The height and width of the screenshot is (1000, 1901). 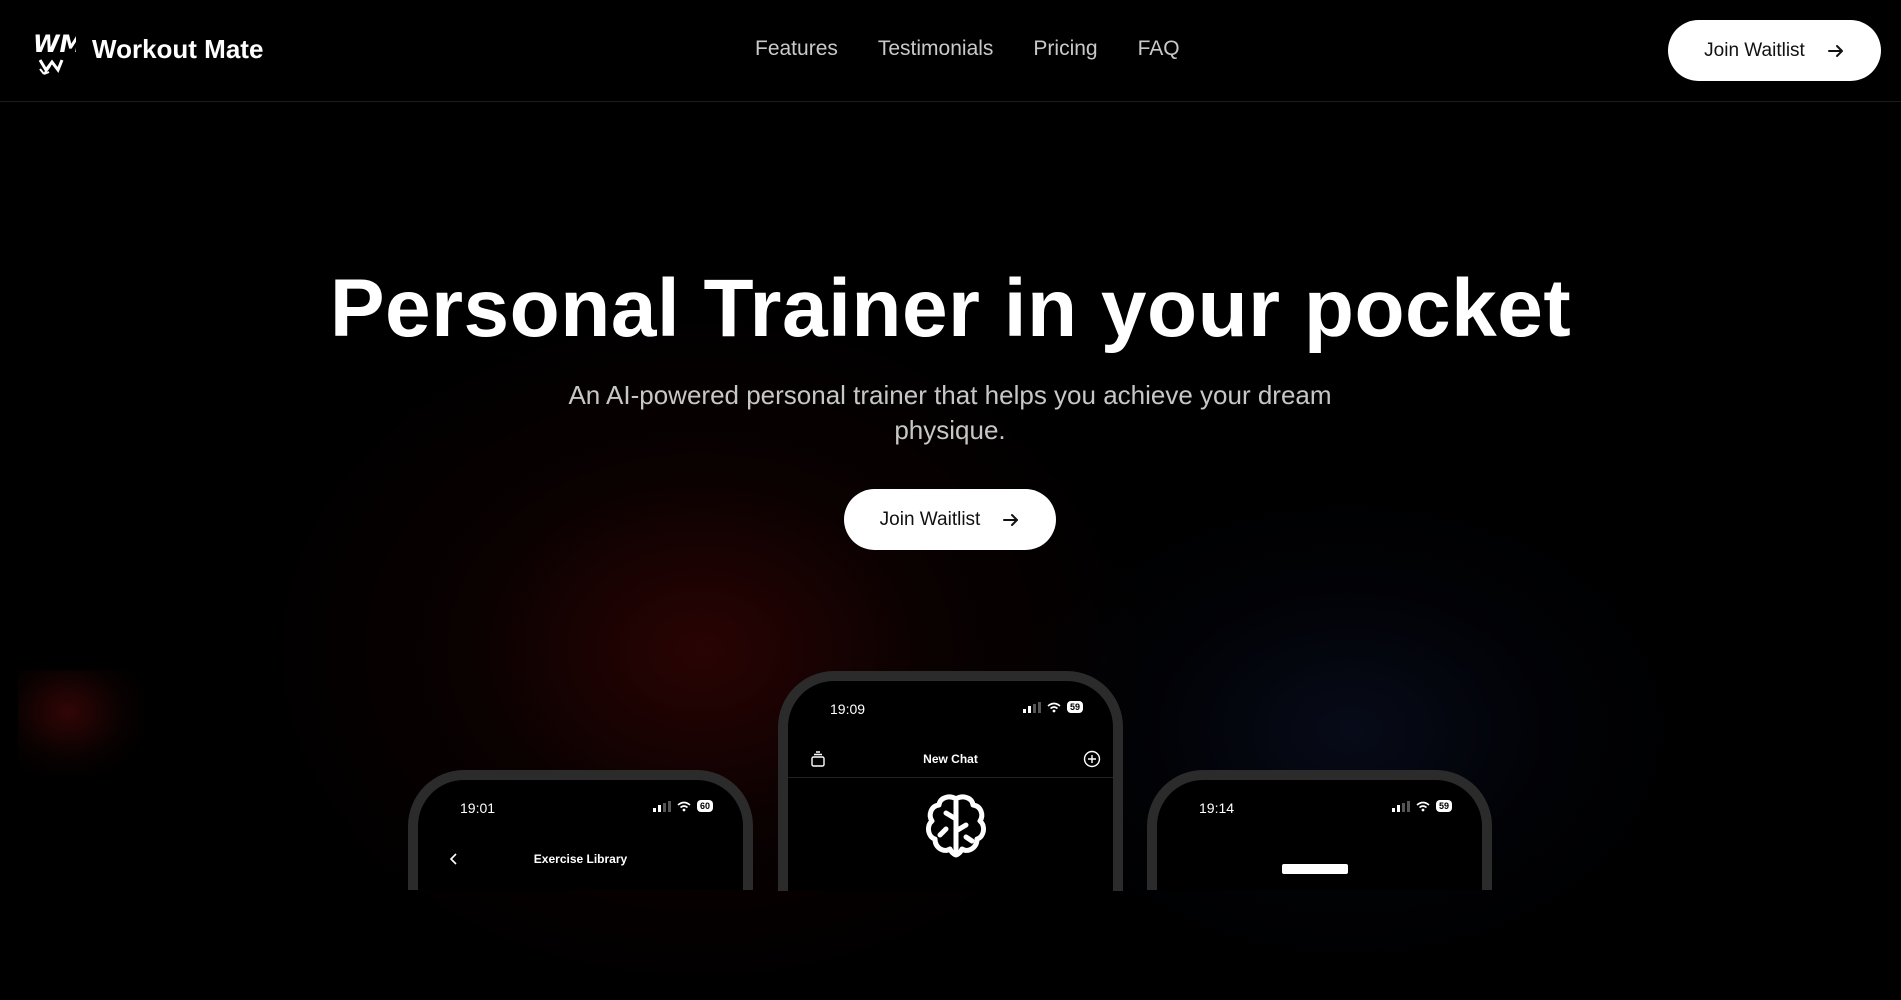 What do you see at coordinates (1217, 808) in the screenshot?
I see `status-time: 19:14` at bounding box center [1217, 808].